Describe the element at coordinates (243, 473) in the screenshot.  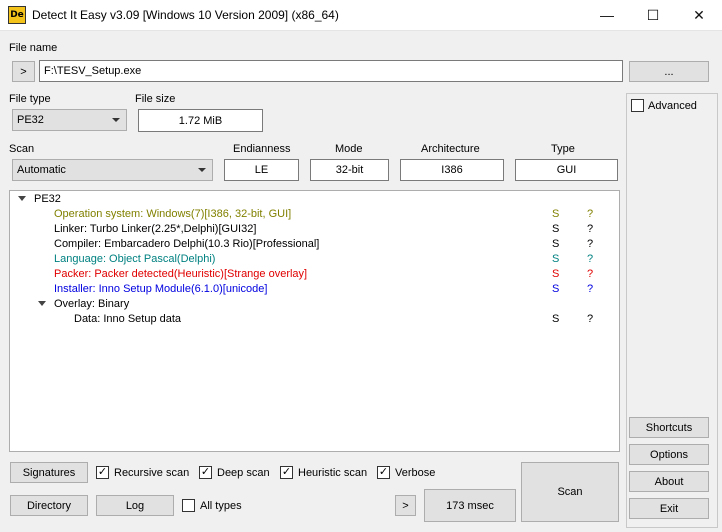
I see `deep-scan-label: Deep scan` at that location.